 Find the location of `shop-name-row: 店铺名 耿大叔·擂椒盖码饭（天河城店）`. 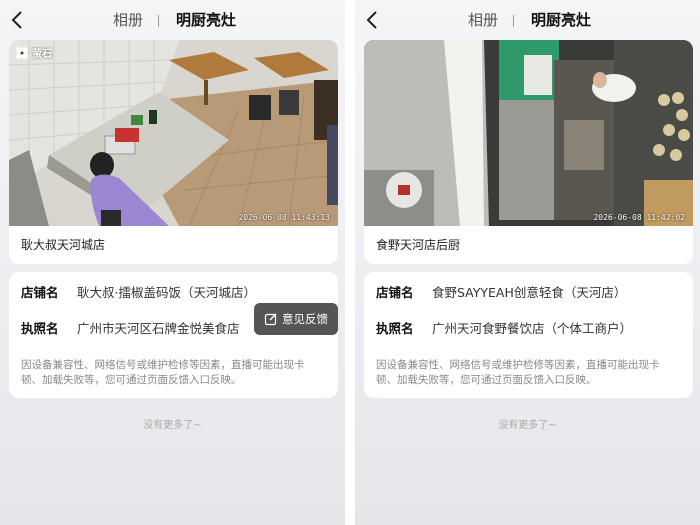

shop-name-row: 店铺名 耿大叔·擂椒盖码饭（天河城店） is located at coordinates (138, 293).